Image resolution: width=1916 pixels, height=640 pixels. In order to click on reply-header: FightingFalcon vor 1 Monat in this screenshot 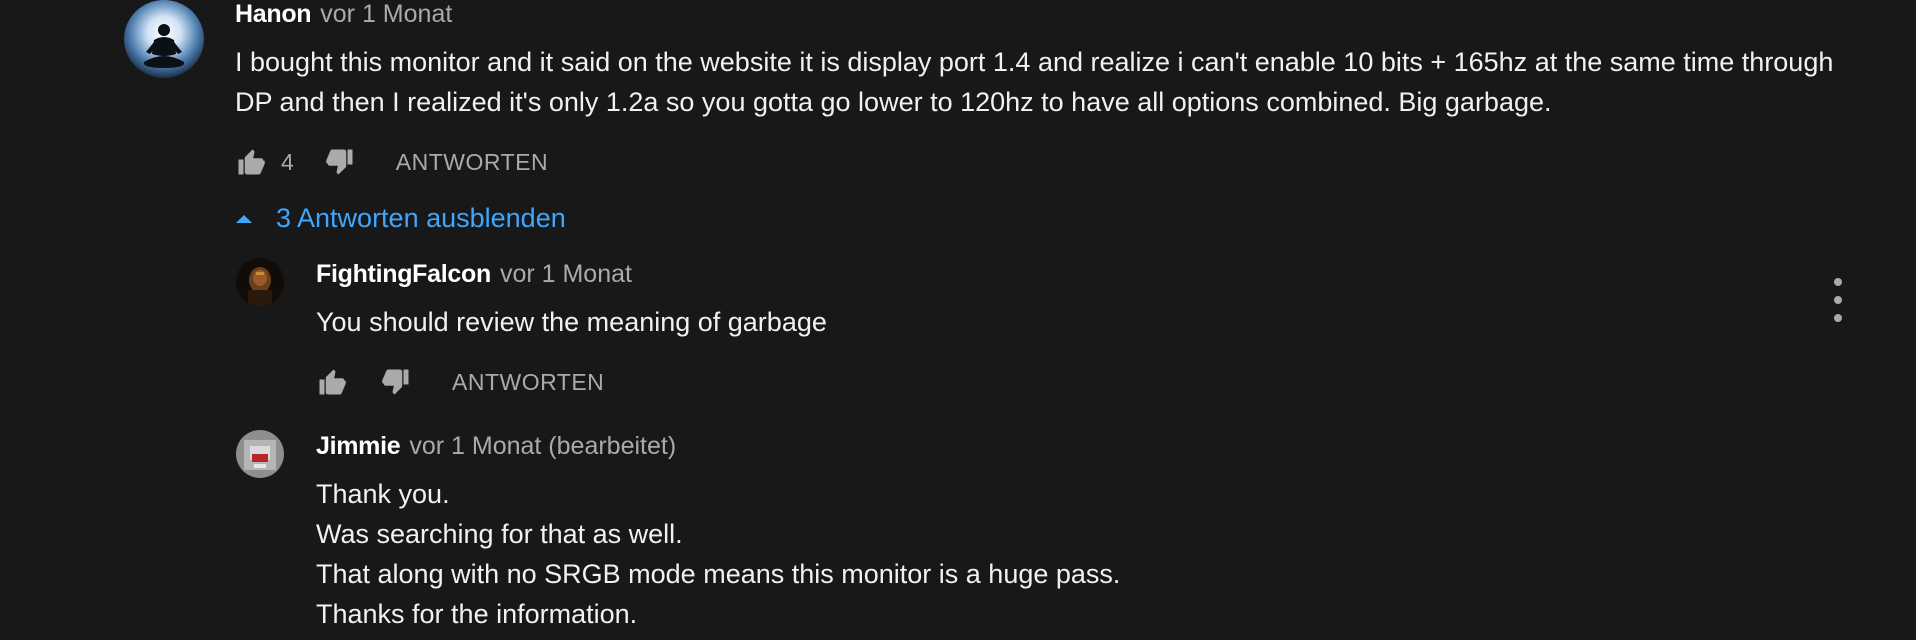, I will do `click(474, 274)`.